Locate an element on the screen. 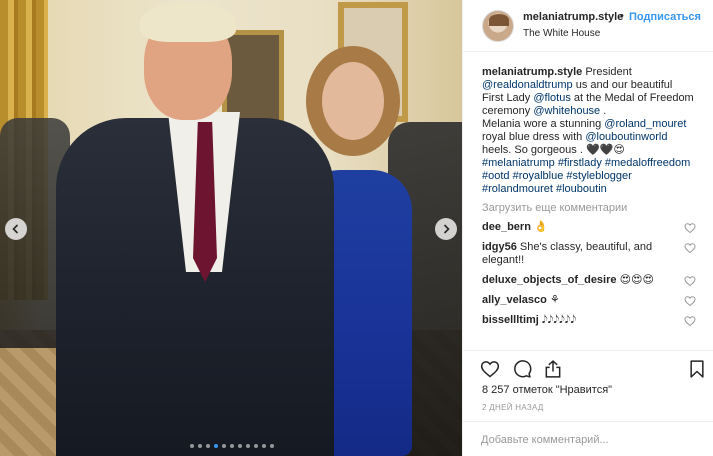 Image resolution: width=713 pixels, height=456 pixels. comment-username: bissellltimj is located at coordinates (510, 320).